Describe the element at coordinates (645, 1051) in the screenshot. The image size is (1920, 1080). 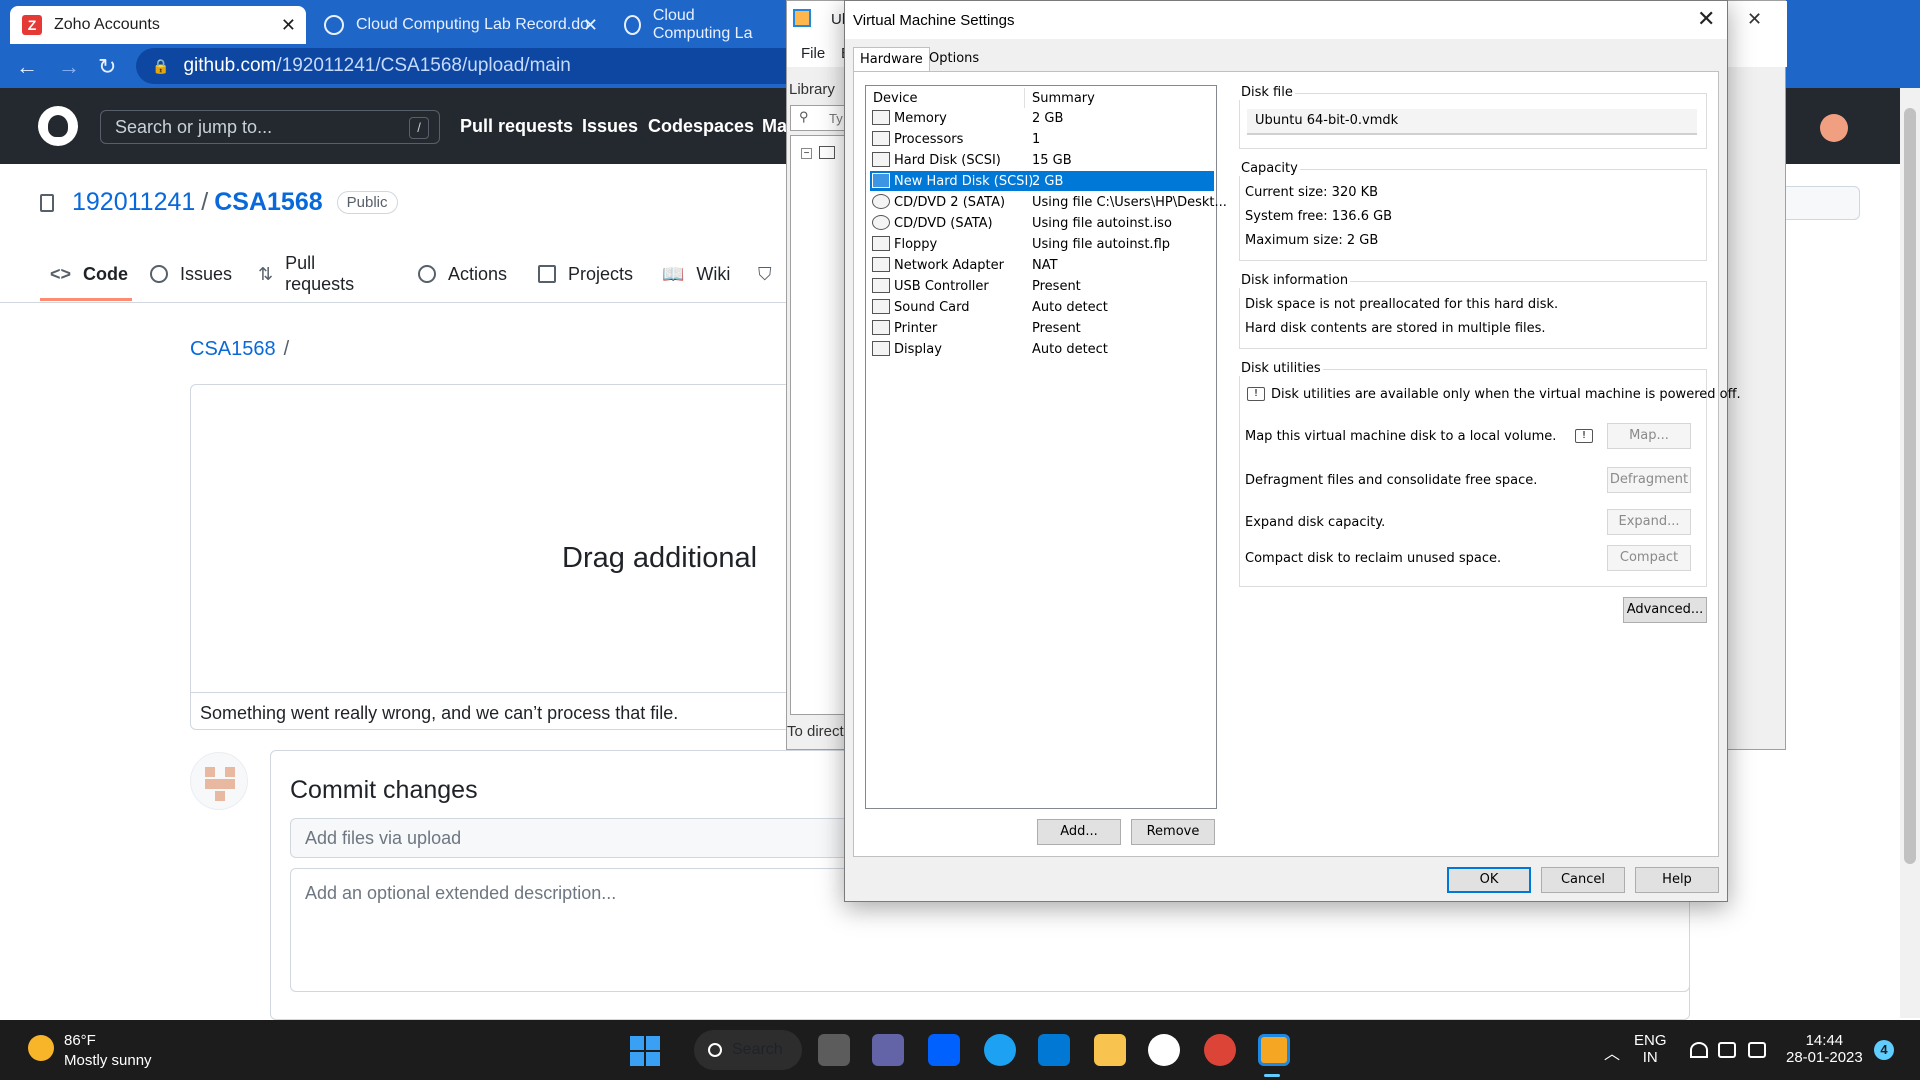
I see `windows-start-icon` at that location.